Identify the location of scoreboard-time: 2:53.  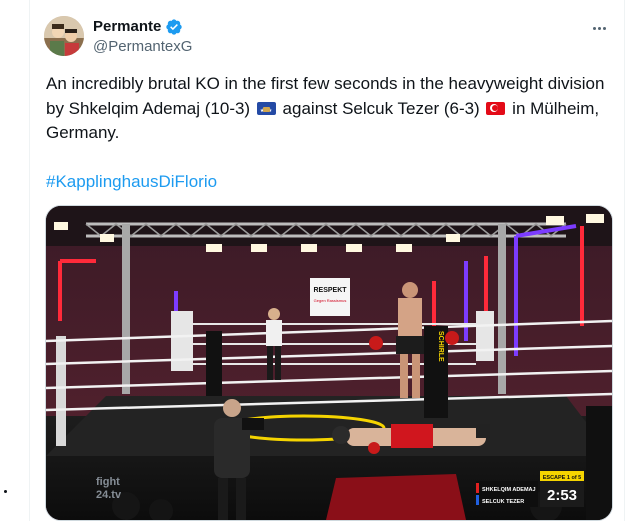
(562, 495).